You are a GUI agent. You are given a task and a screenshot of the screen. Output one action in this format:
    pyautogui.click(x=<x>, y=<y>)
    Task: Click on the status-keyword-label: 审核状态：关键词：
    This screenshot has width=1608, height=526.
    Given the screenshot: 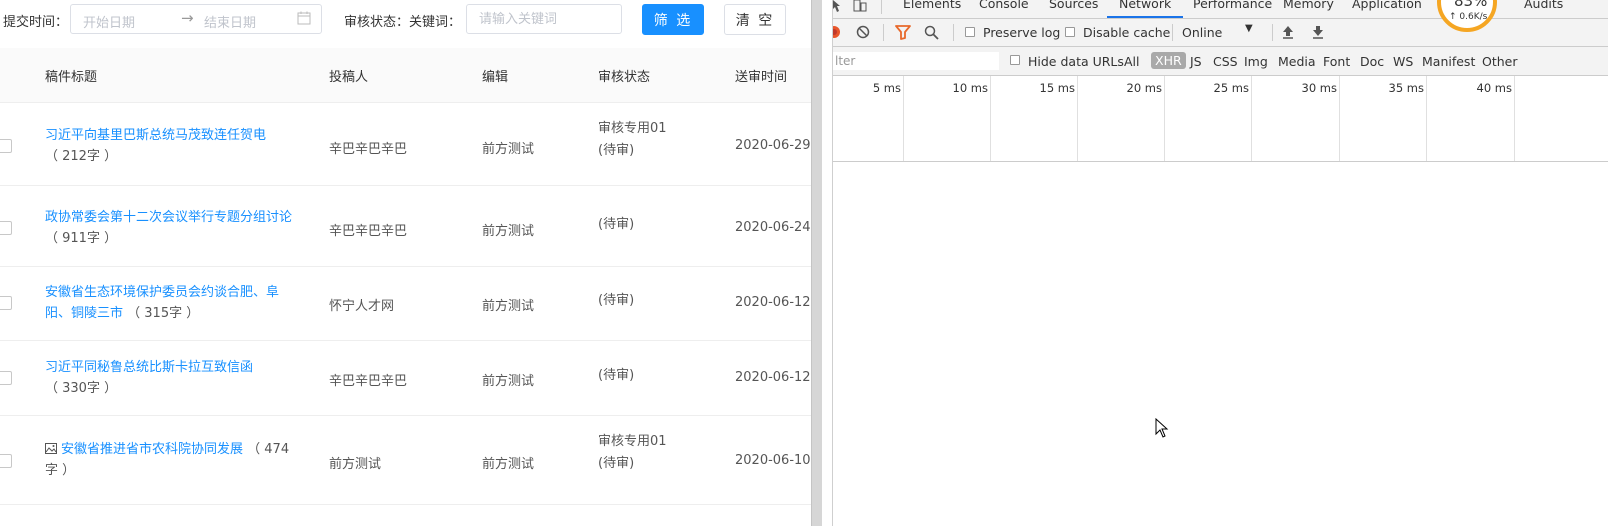 What is the action you would take?
    pyautogui.click(x=403, y=22)
    